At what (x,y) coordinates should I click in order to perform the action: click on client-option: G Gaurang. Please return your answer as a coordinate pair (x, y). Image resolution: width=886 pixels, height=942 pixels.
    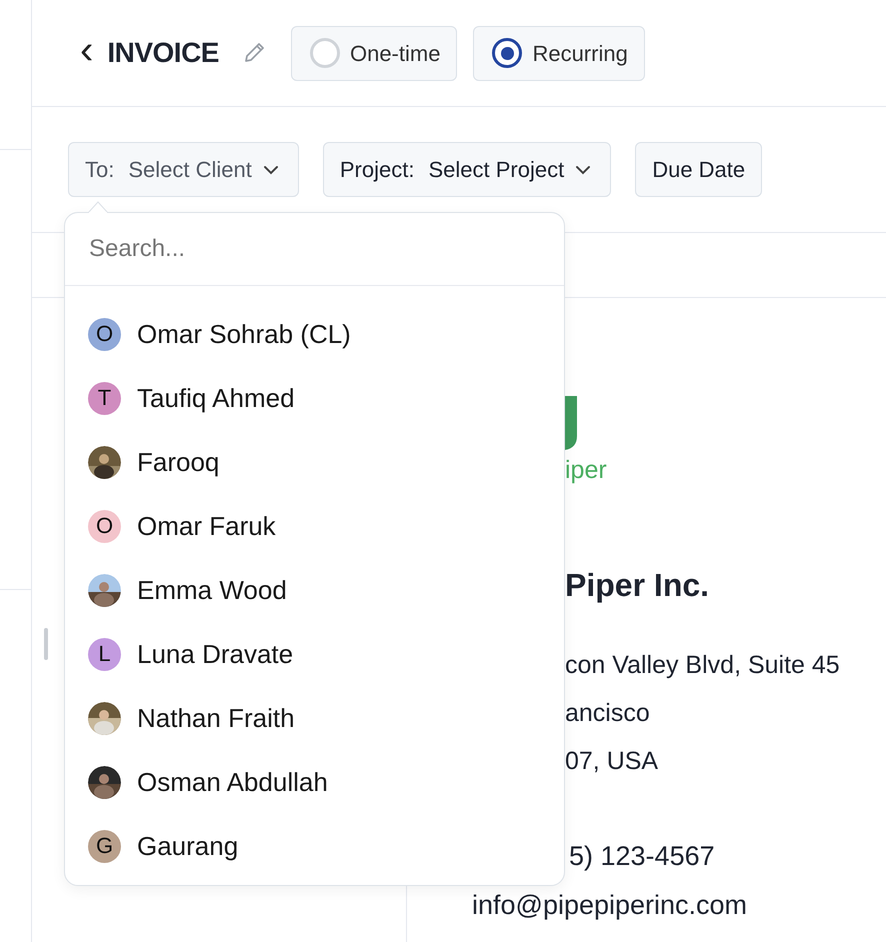
    Looking at the image, I should click on (314, 846).